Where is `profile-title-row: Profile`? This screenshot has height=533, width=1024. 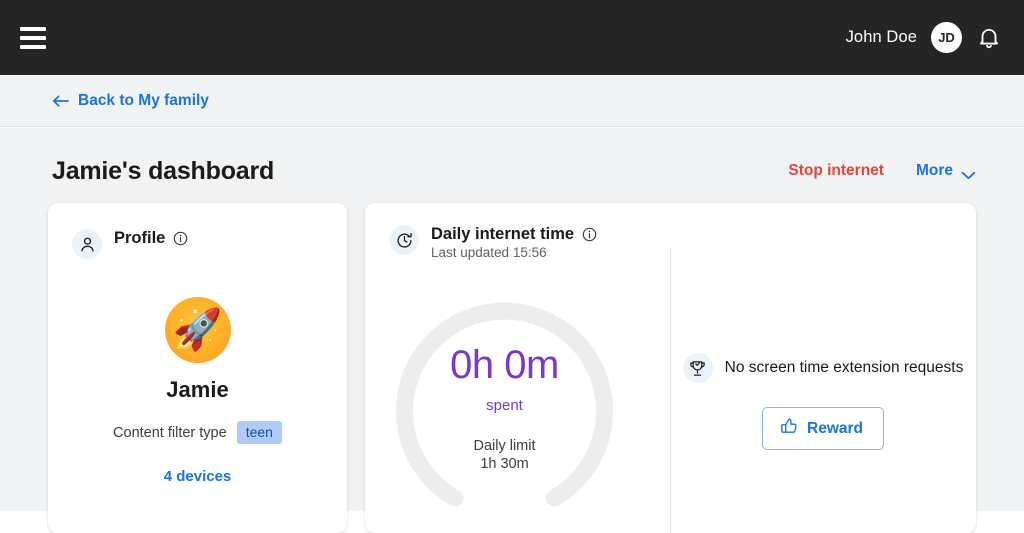 profile-title-row: Profile is located at coordinates (151, 238).